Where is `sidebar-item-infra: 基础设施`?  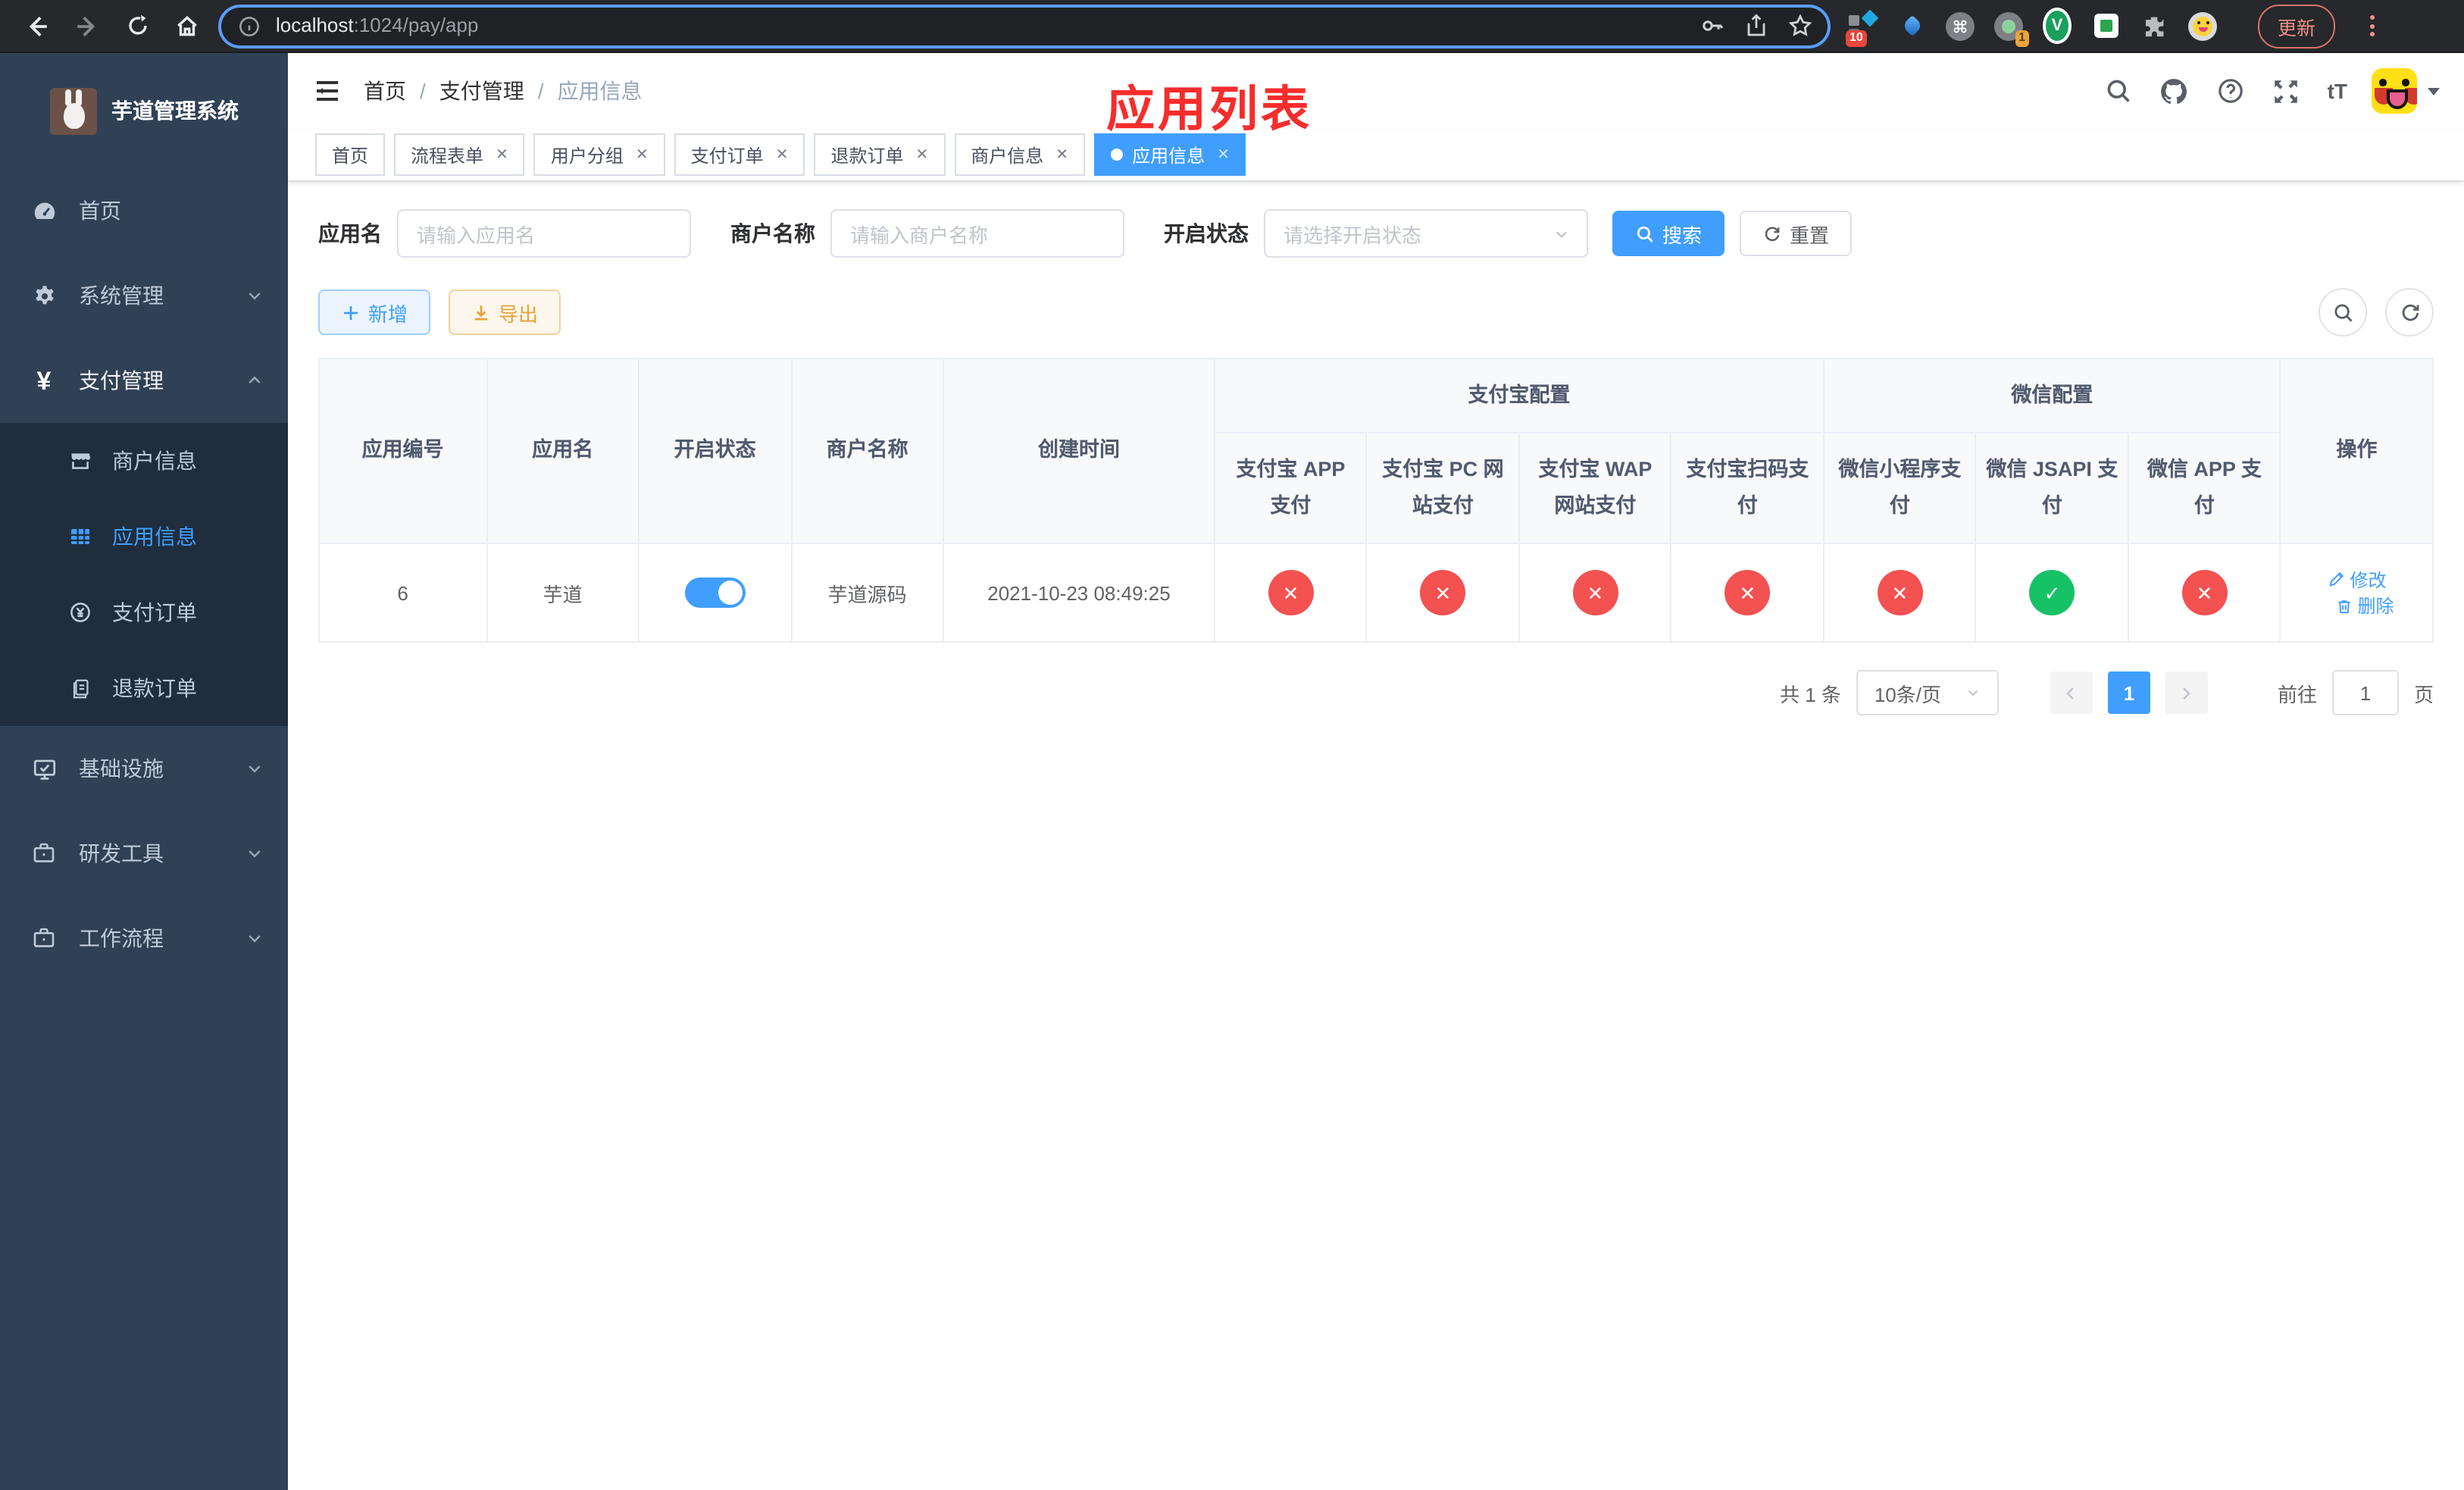
sidebar-item-infra: 基础设施 is located at coordinates (144, 768).